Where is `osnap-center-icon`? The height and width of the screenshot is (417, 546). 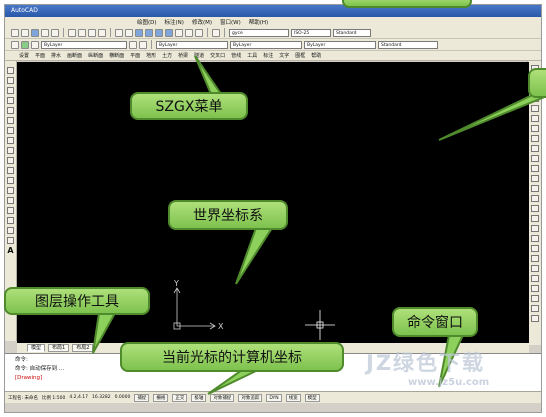 osnap-center-icon is located at coordinates (534, 318).